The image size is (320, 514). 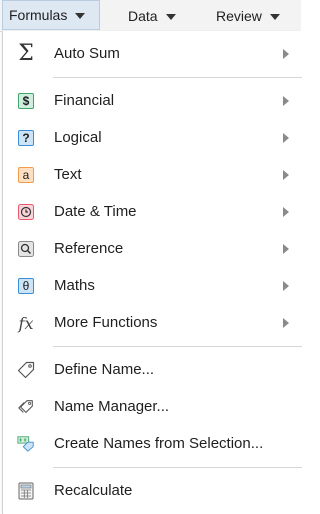 I want to click on theta-glyph: θ, so click(x=26, y=286).